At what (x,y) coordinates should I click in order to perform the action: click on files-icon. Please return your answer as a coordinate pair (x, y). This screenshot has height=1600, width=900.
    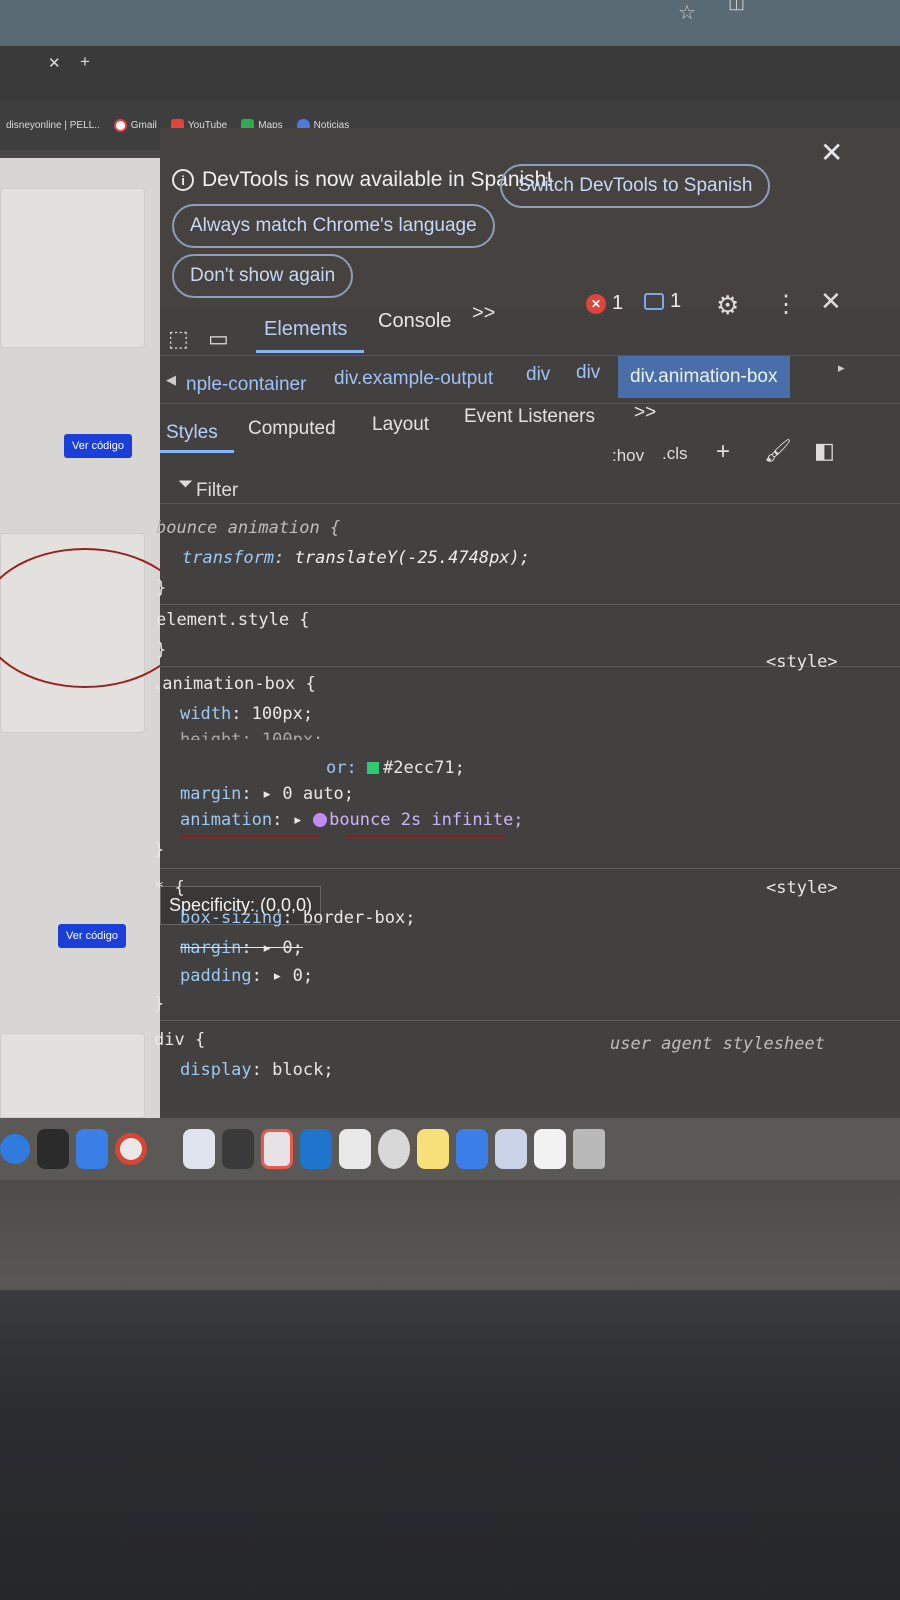
    Looking at the image, I should click on (511, 1149).